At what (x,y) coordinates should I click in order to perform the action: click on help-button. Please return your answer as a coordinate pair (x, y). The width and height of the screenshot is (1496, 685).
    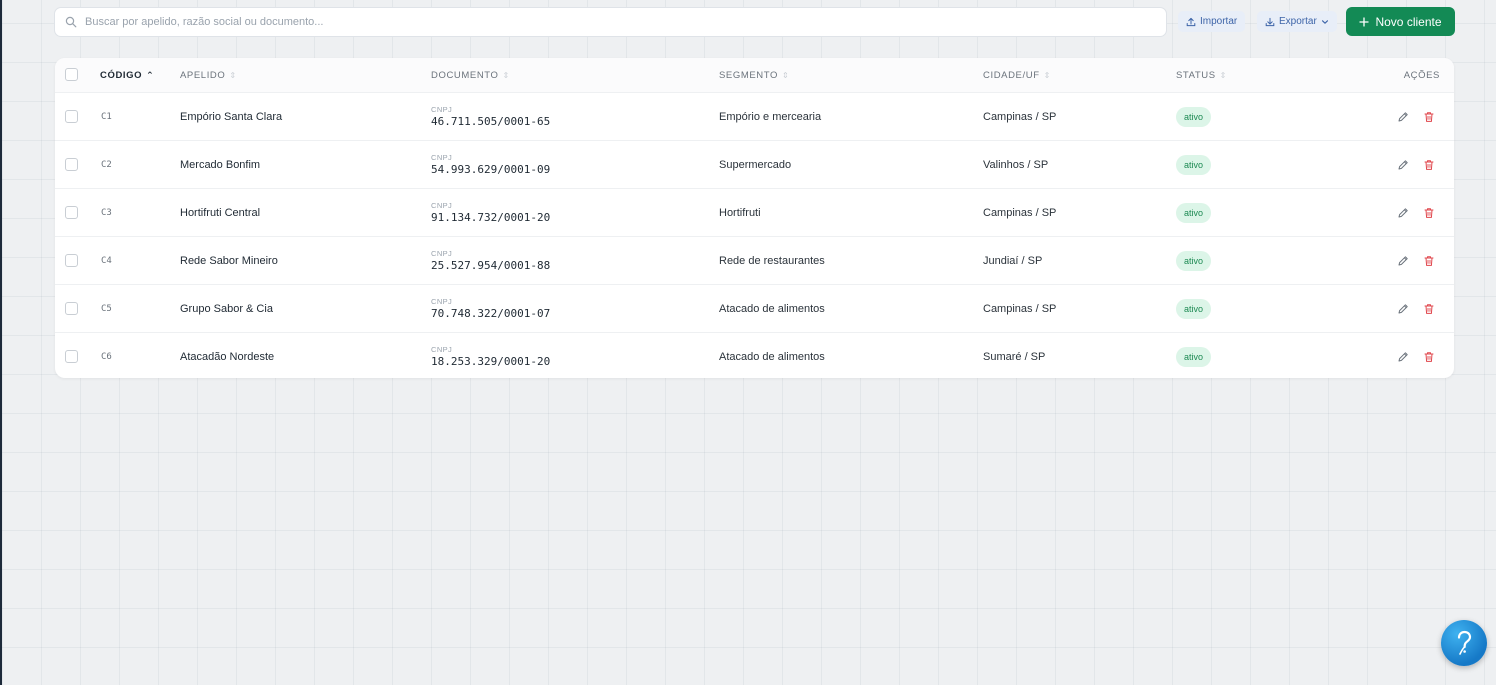
    Looking at the image, I should click on (1464, 643).